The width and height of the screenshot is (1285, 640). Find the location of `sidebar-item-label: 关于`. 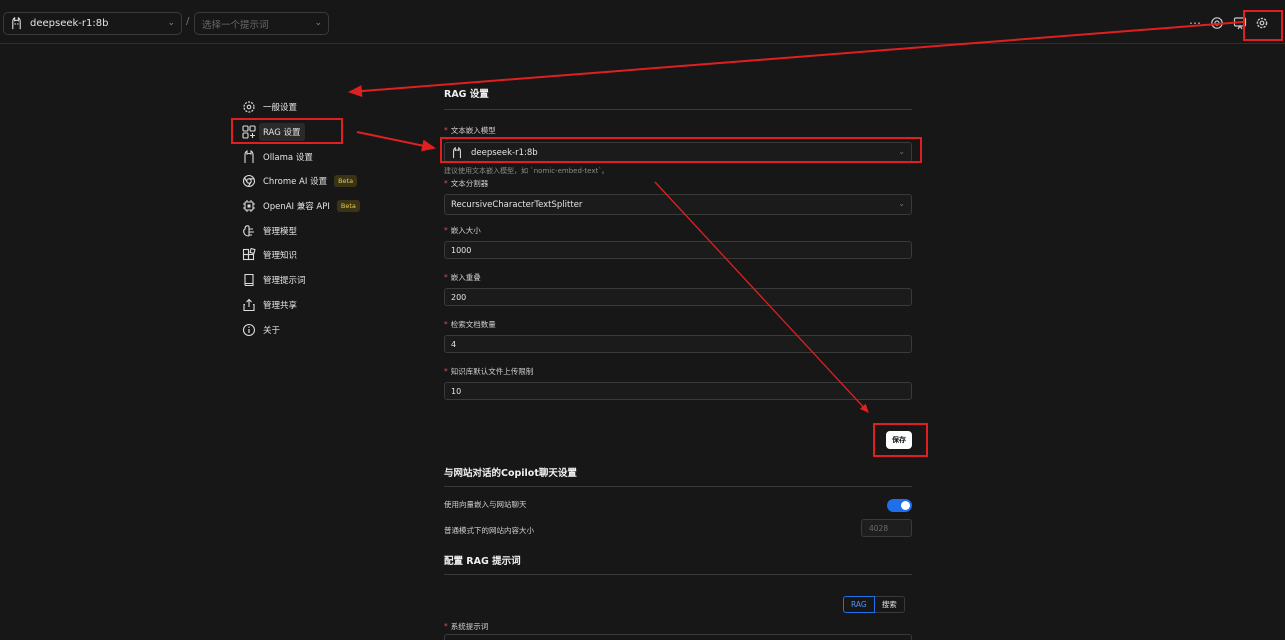

sidebar-item-label: 关于 is located at coordinates (272, 330).